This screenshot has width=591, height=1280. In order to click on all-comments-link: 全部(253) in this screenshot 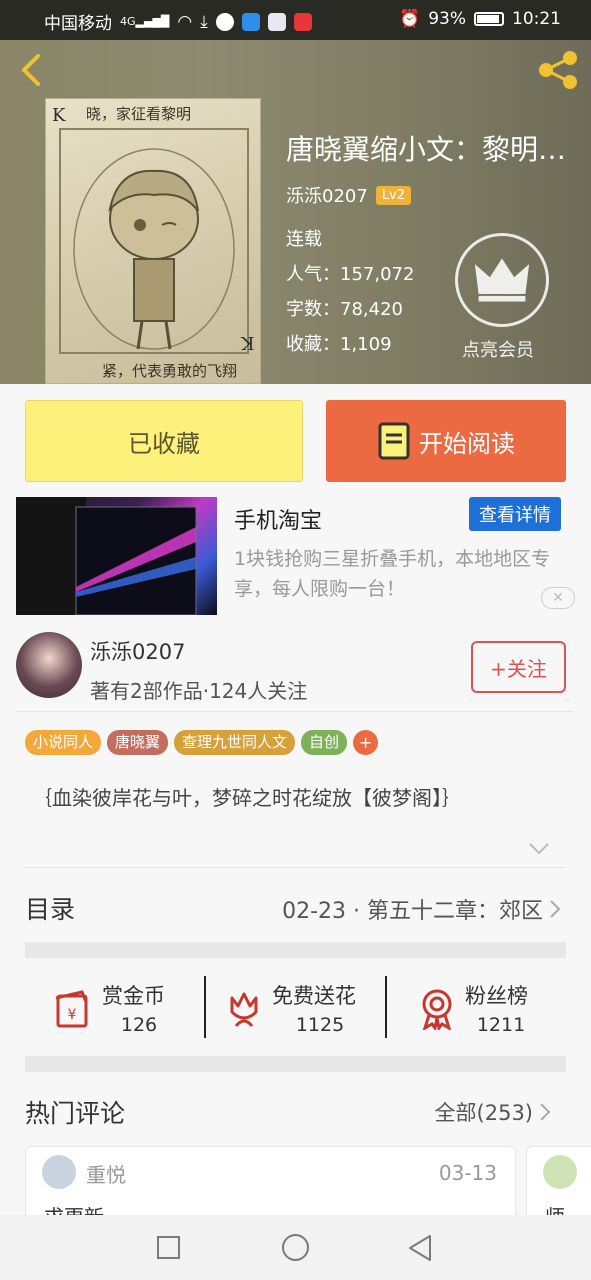, I will do `click(493, 1112)`.